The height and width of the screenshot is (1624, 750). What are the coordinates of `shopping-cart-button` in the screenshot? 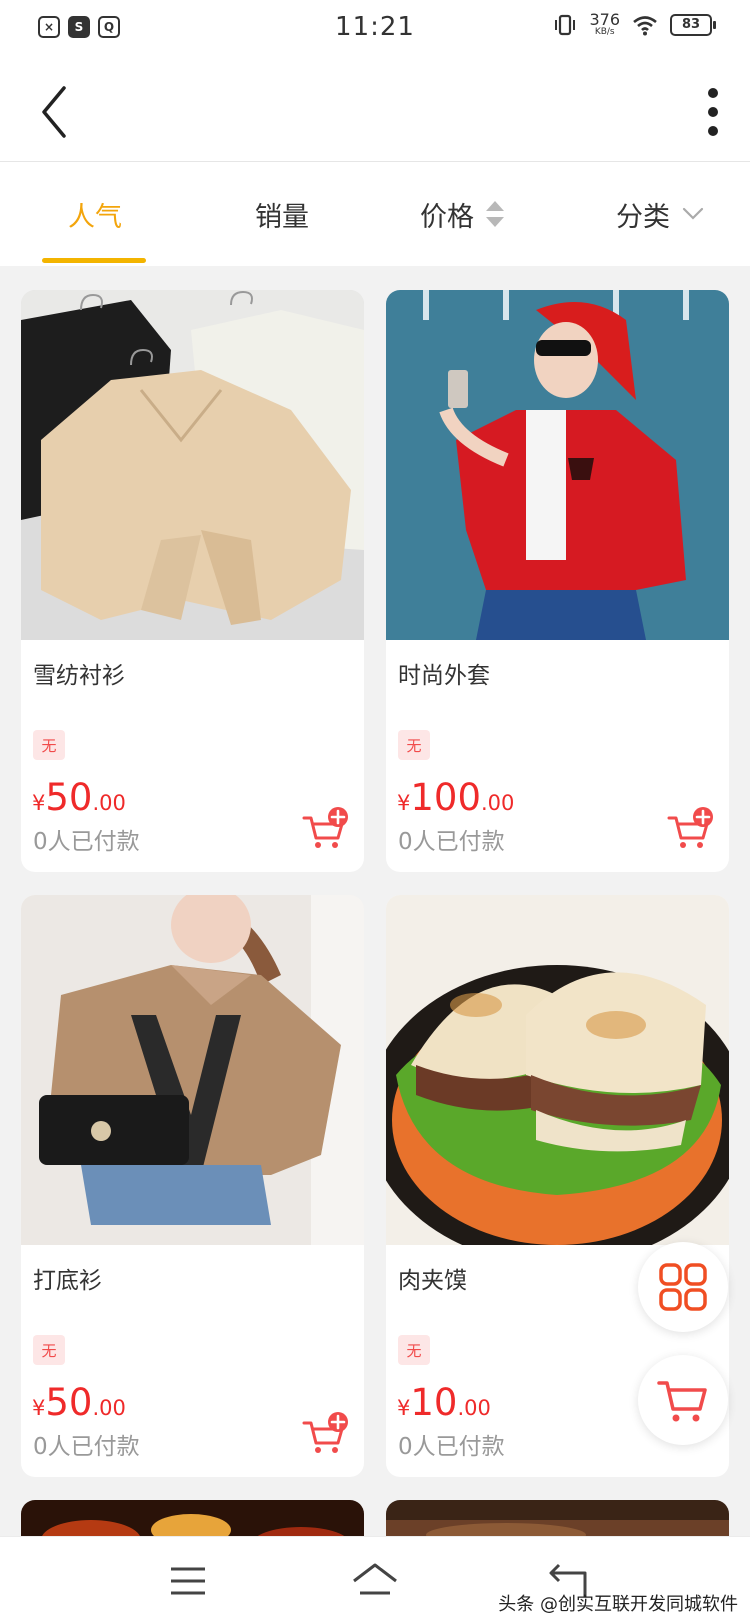 It's located at (683, 1400).